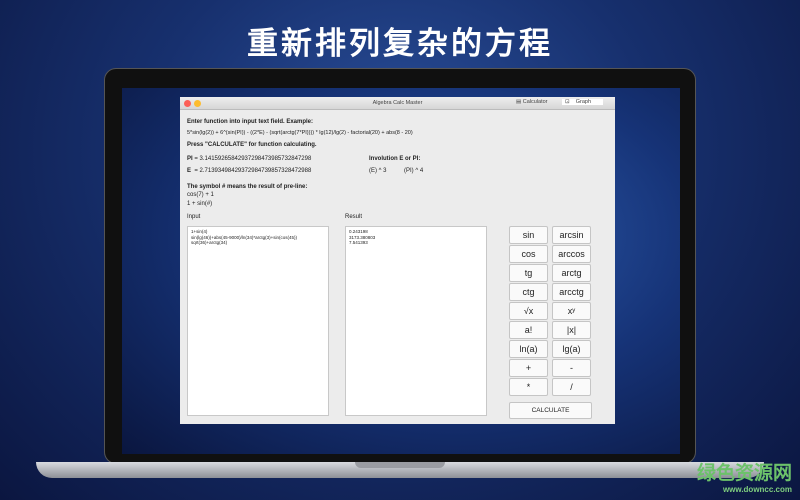 Image resolution: width=800 pixels, height=500 pixels. What do you see at coordinates (528, 330) in the screenshot?
I see `key-button: a!` at bounding box center [528, 330].